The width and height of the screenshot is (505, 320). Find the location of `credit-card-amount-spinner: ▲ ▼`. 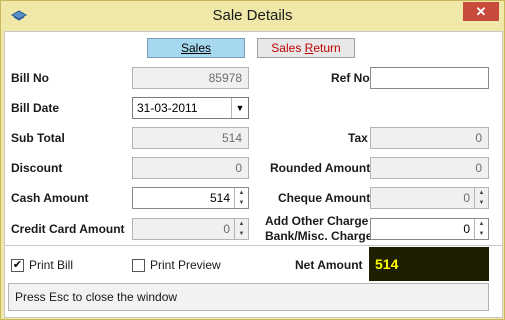

credit-card-amount-spinner: ▲ ▼ is located at coordinates (241, 229).